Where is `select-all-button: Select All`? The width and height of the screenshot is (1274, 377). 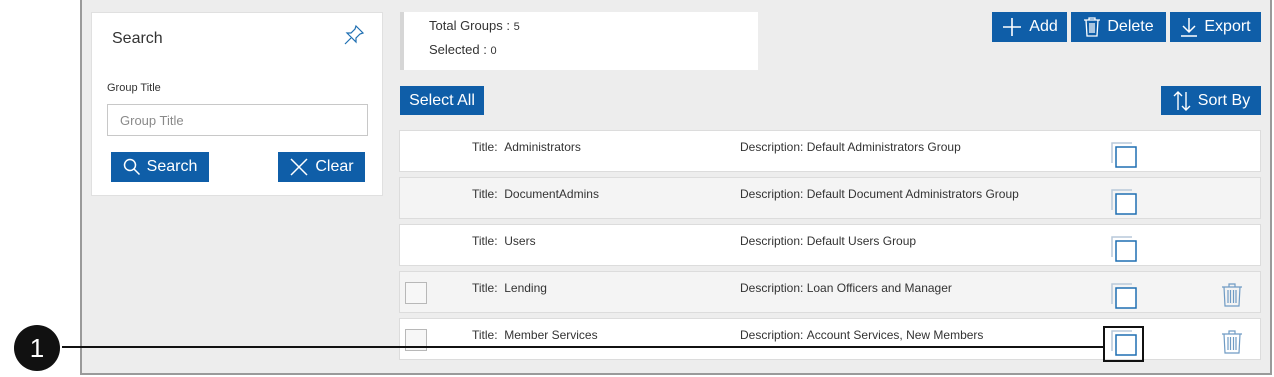 select-all-button: Select All is located at coordinates (442, 100).